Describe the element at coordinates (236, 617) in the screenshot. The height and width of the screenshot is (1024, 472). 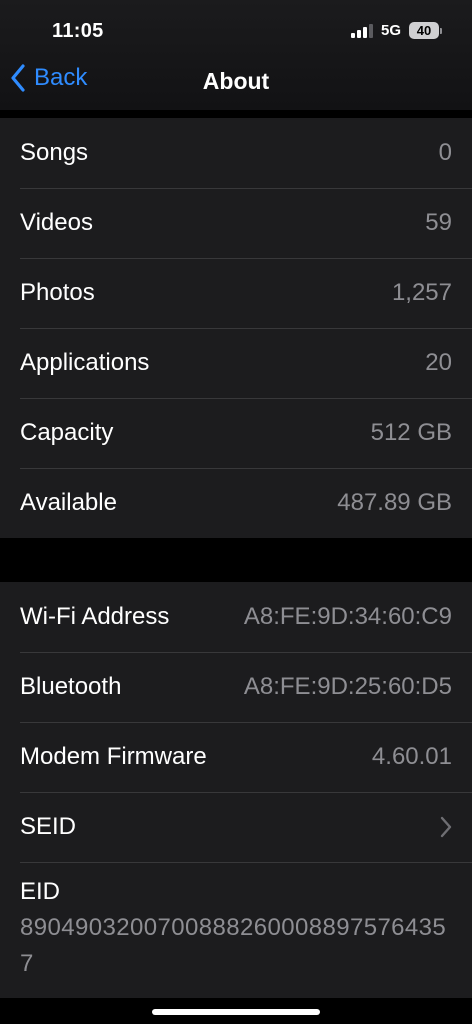
I see `wifi-address-row: Wi-Fi Address A8:FE:9D:34:60:C9` at that location.